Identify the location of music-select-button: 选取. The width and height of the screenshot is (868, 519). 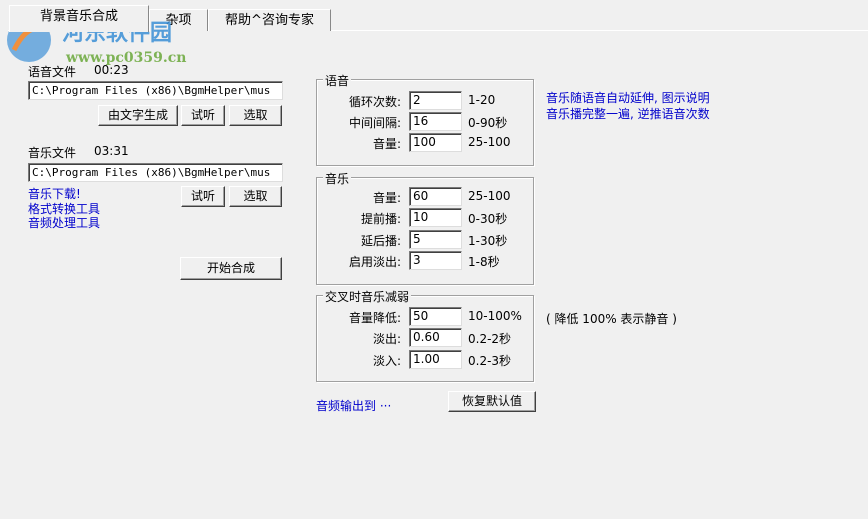
(255, 196).